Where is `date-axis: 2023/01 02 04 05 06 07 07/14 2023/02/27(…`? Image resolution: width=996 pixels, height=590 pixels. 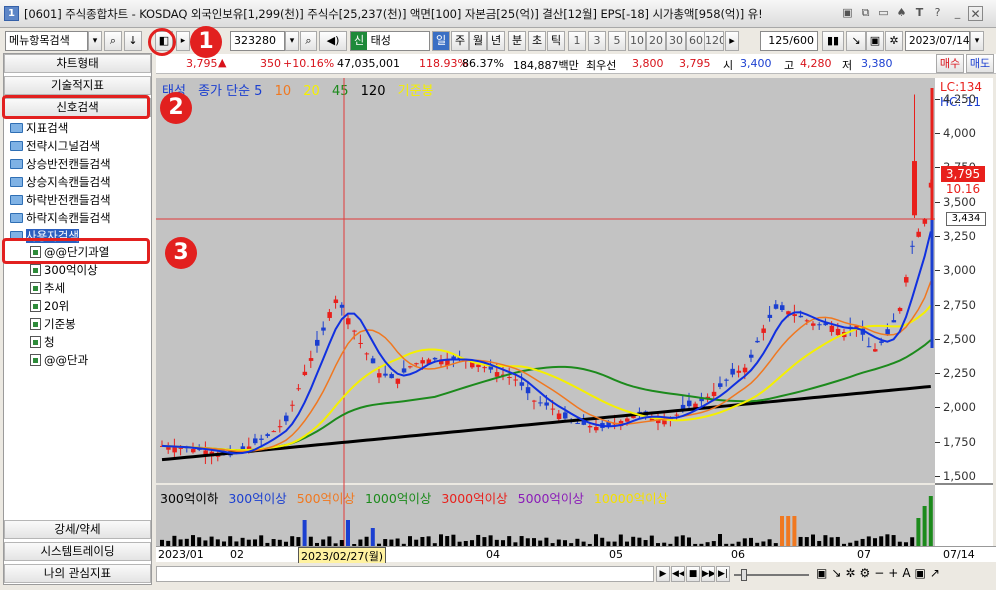 date-axis: 2023/01 02 04 05 06 07 07/14 2023/02/27(… is located at coordinates (576, 555).